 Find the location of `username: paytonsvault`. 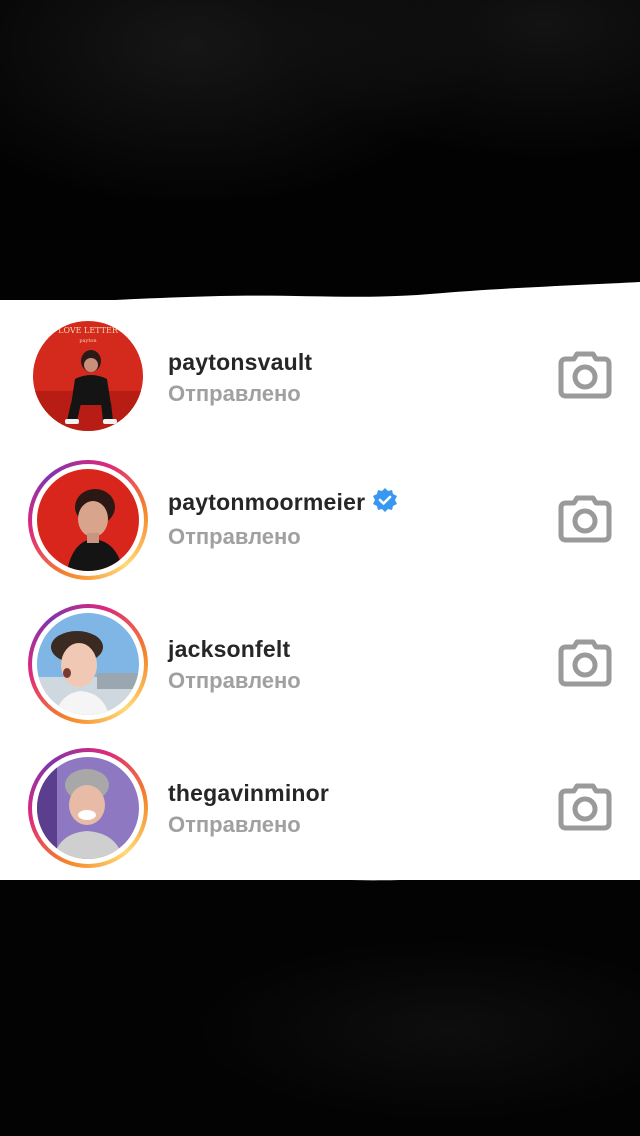

username: paytonsvault is located at coordinates (240, 362).